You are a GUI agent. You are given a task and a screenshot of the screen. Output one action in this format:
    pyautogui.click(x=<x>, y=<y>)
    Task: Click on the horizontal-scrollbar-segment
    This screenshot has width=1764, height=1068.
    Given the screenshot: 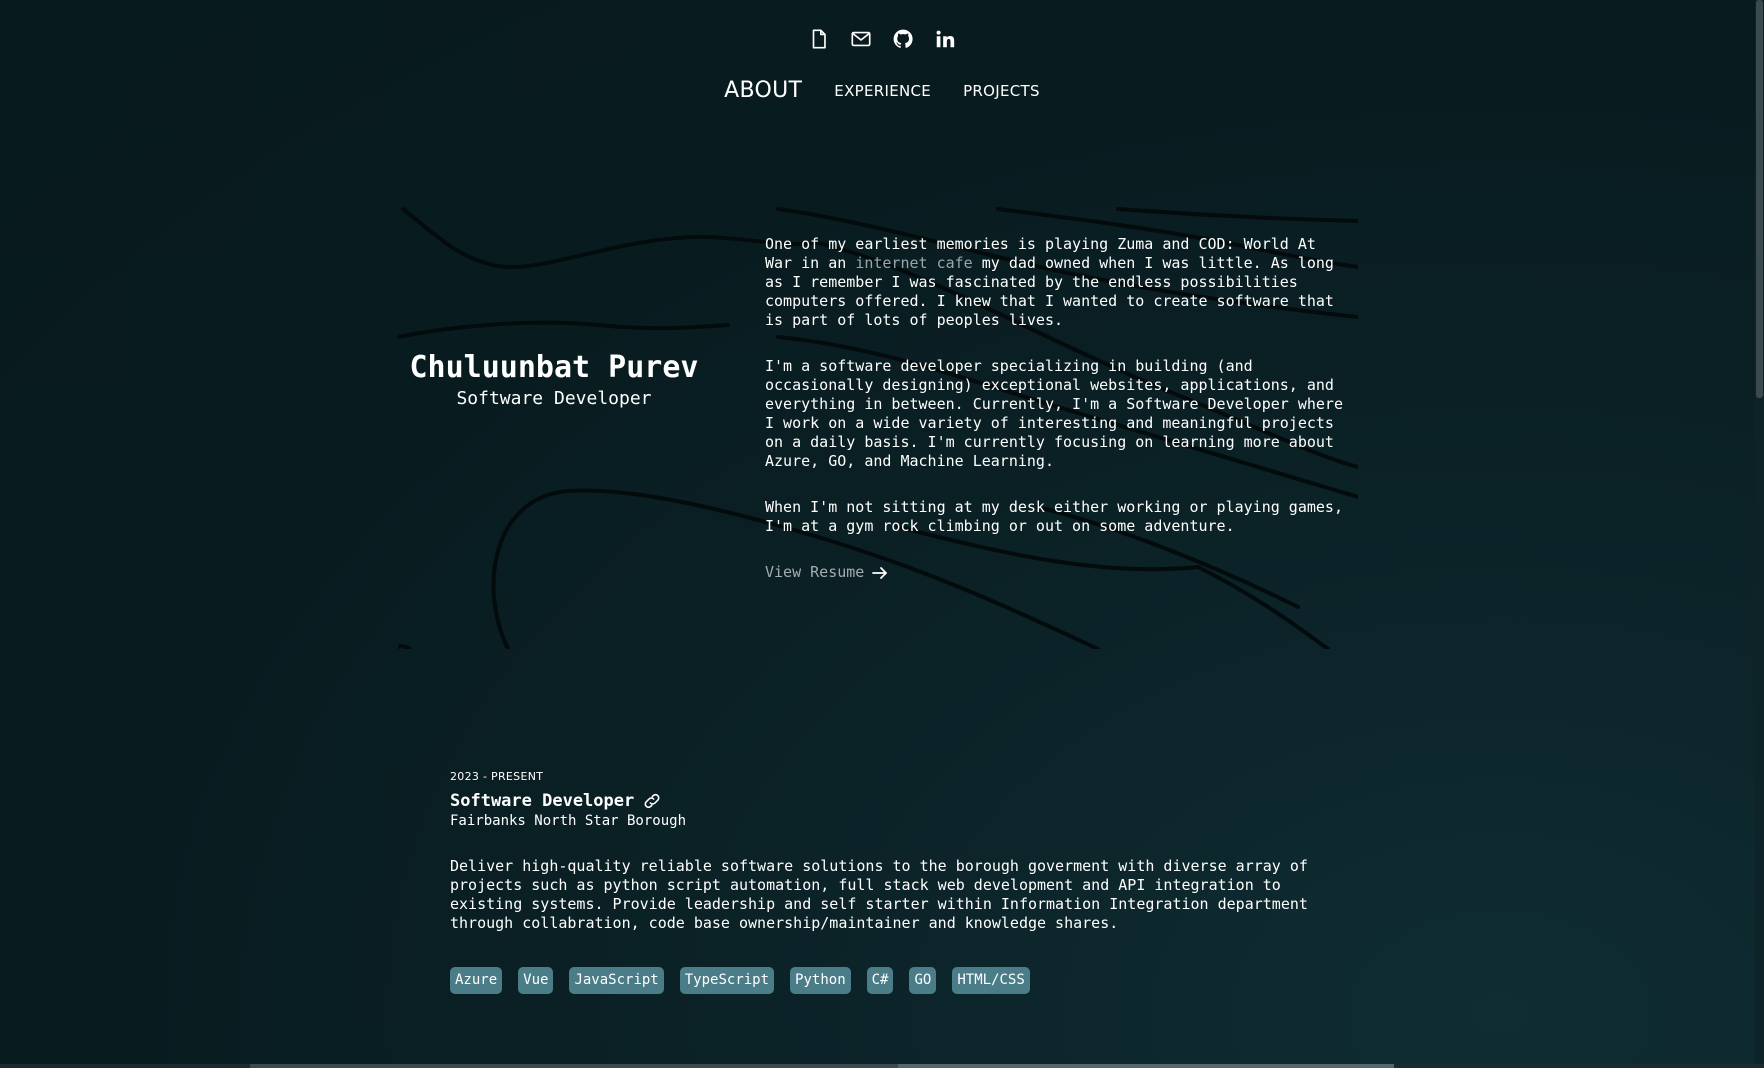 What is the action you would take?
    pyautogui.click(x=574, y=1066)
    